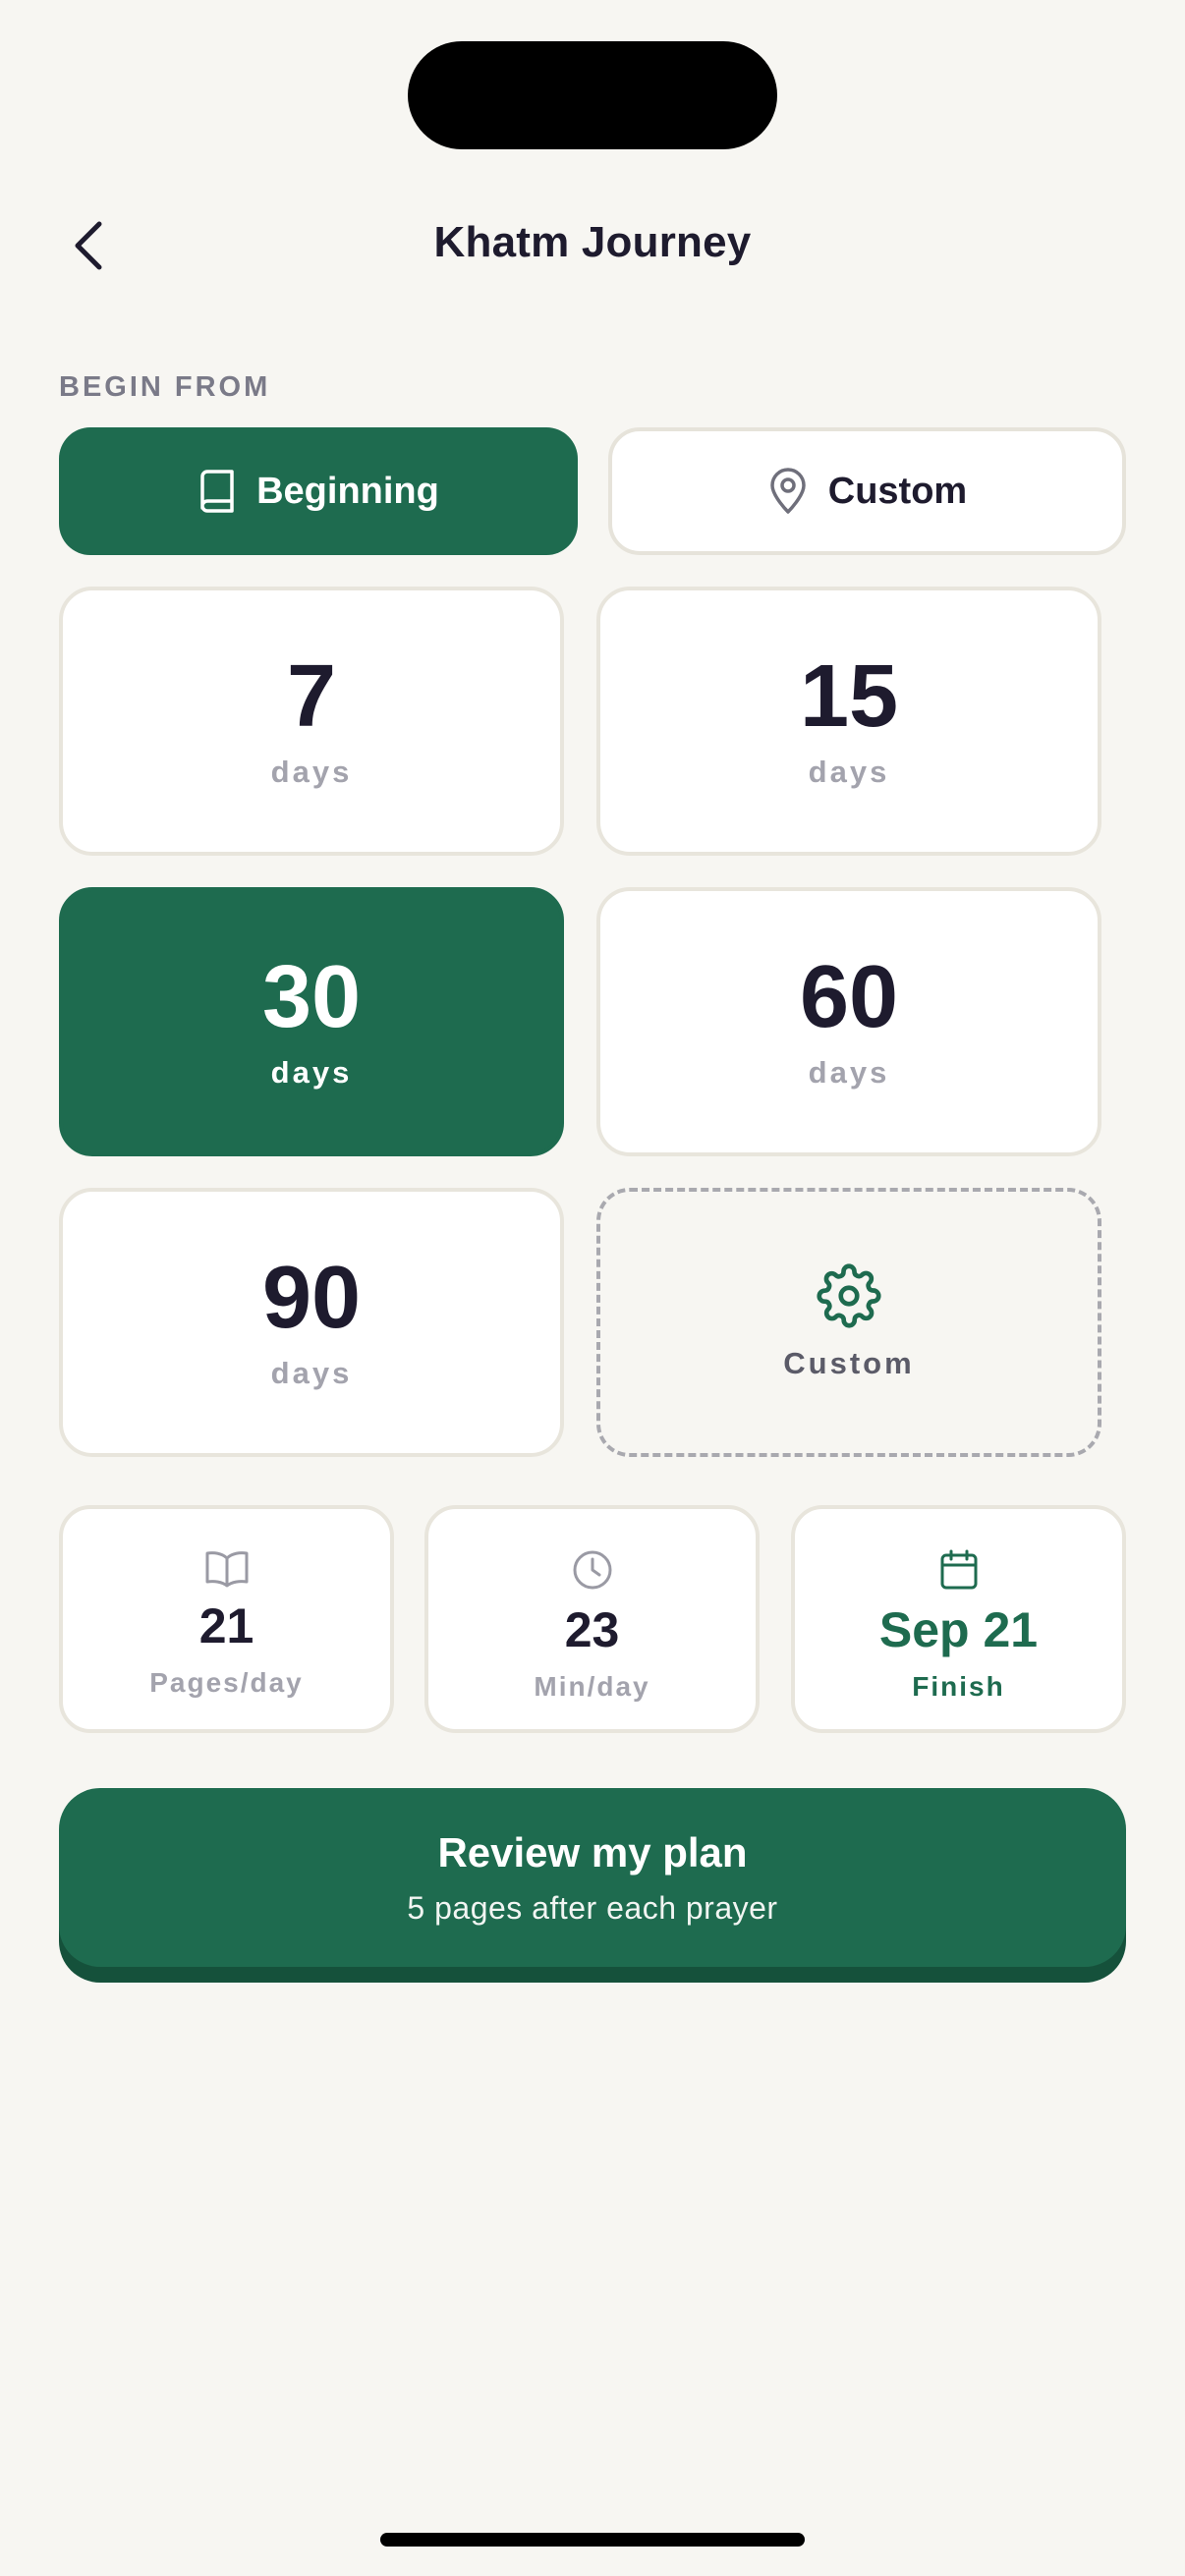 This screenshot has width=1185, height=2576. I want to click on duration-value: 30, so click(312, 997).